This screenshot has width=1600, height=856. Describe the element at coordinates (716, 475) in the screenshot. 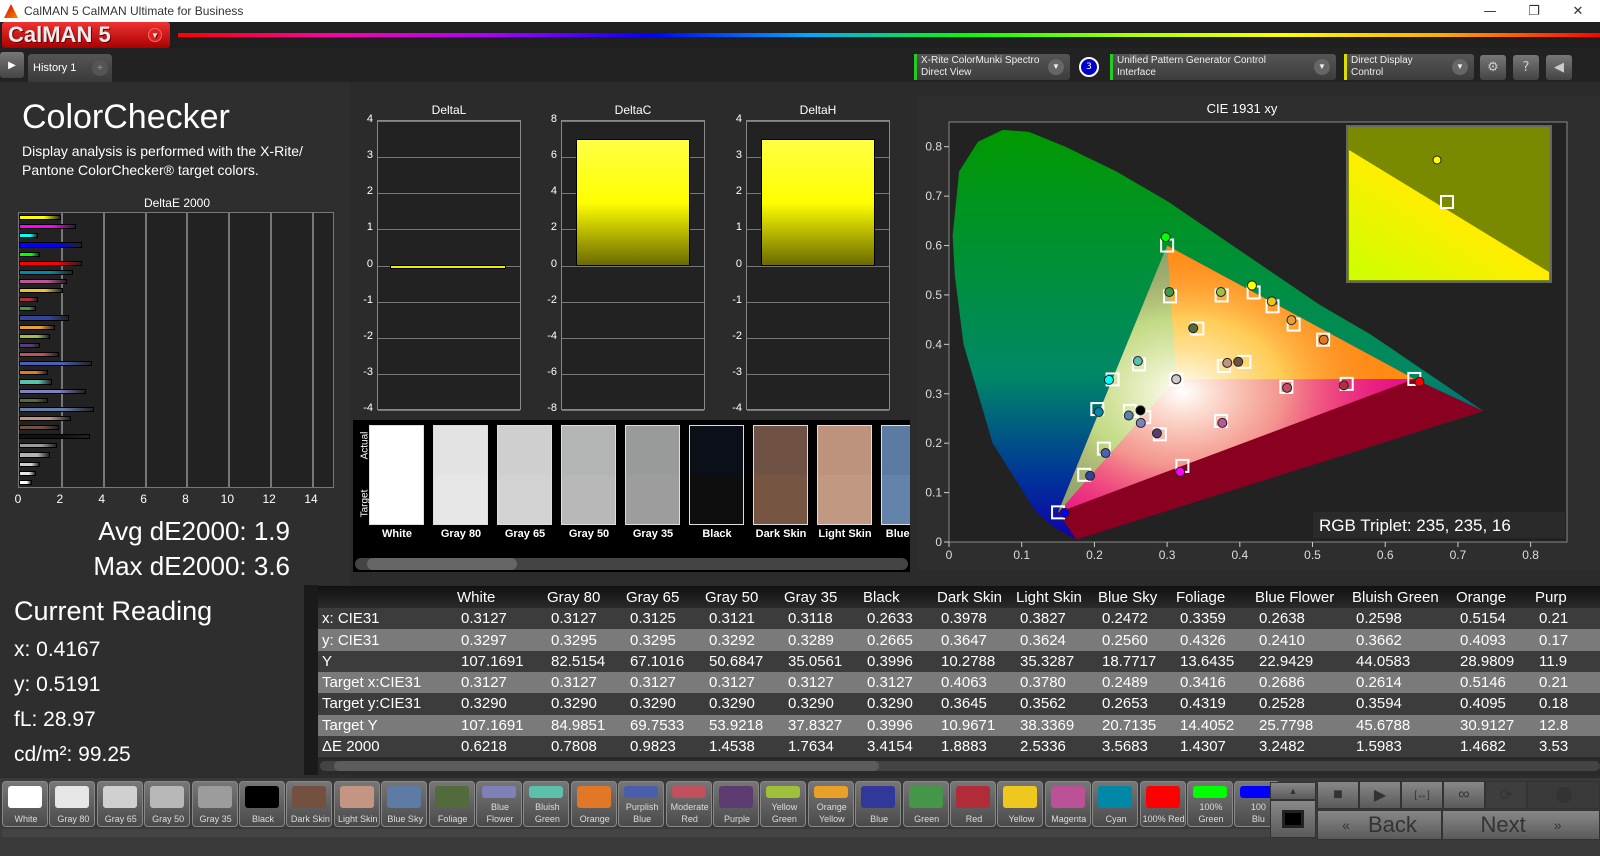

I see `swatch-black` at that location.